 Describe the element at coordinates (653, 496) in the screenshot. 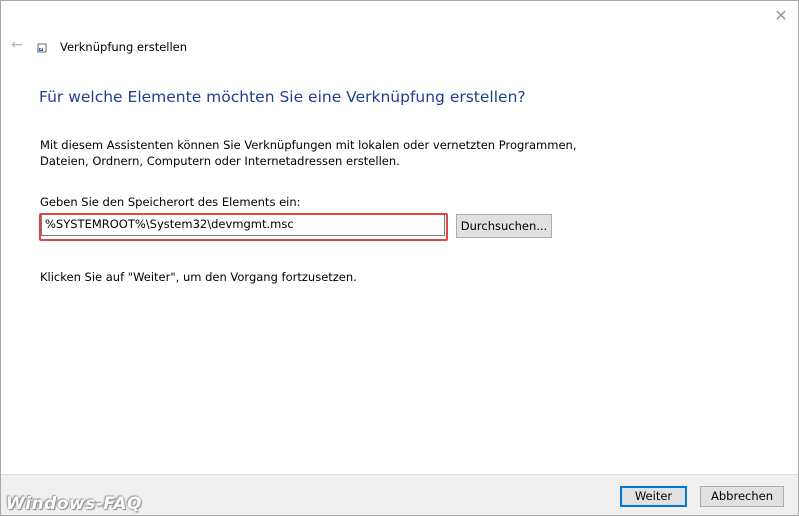

I see `next-button: Weiter` at that location.